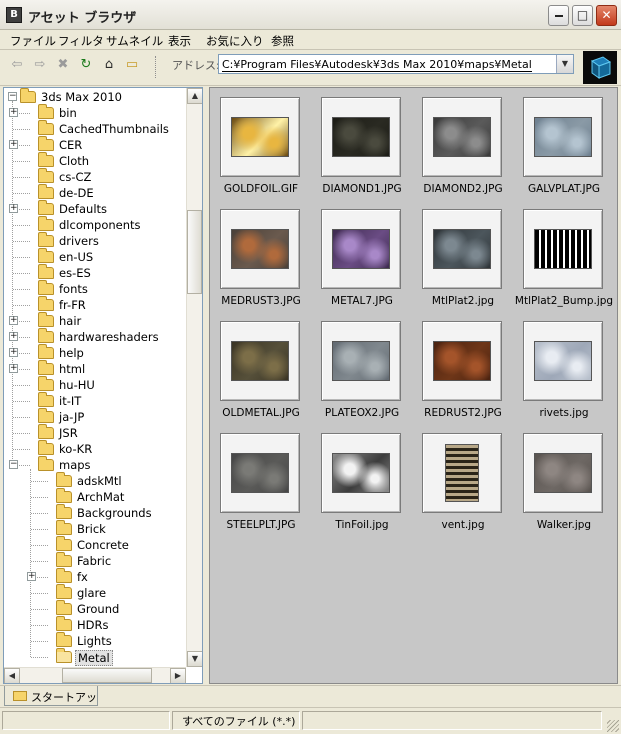 The image size is (621, 734). What do you see at coordinates (564, 64) in the screenshot?
I see `address-dropdown-button: ▼` at bounding box center [564, 64].